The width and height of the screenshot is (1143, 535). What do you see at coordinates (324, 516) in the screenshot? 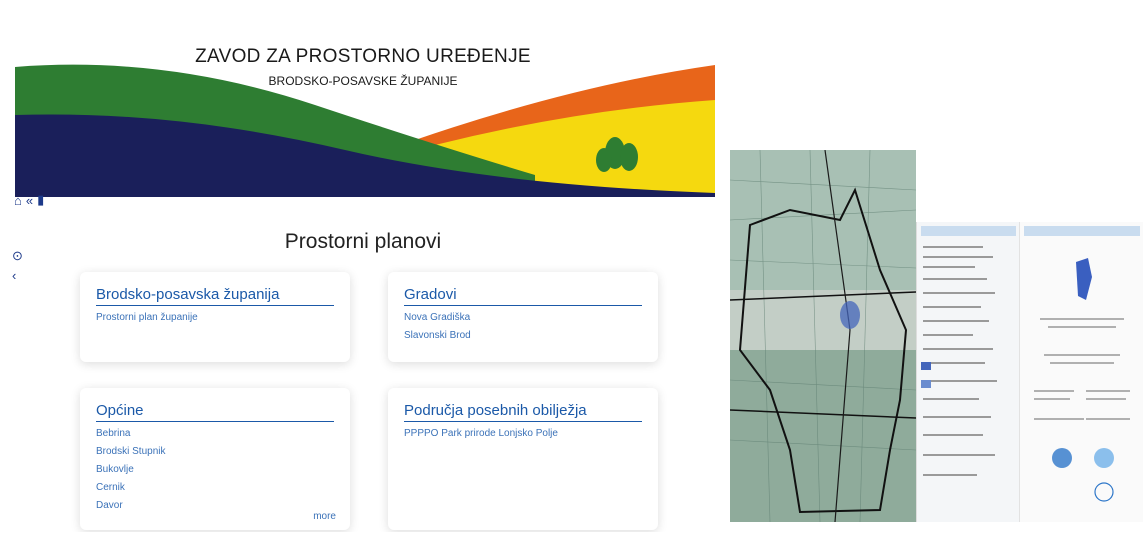
I see `more-link: more` at bounding box center [324, 516].